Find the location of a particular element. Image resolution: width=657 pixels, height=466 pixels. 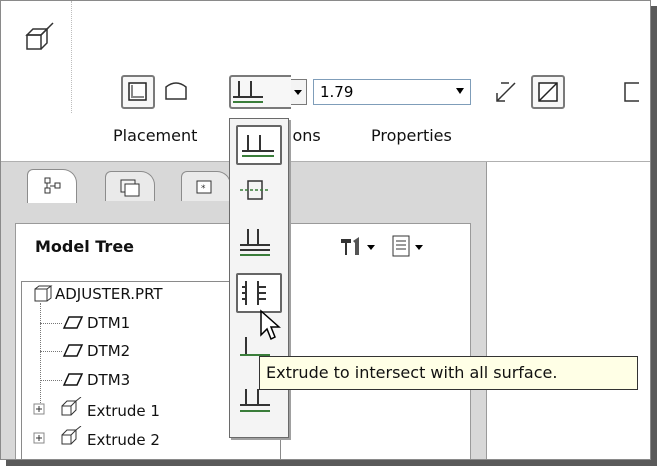

flip-direction-icon is located at coordinates (506, 92).